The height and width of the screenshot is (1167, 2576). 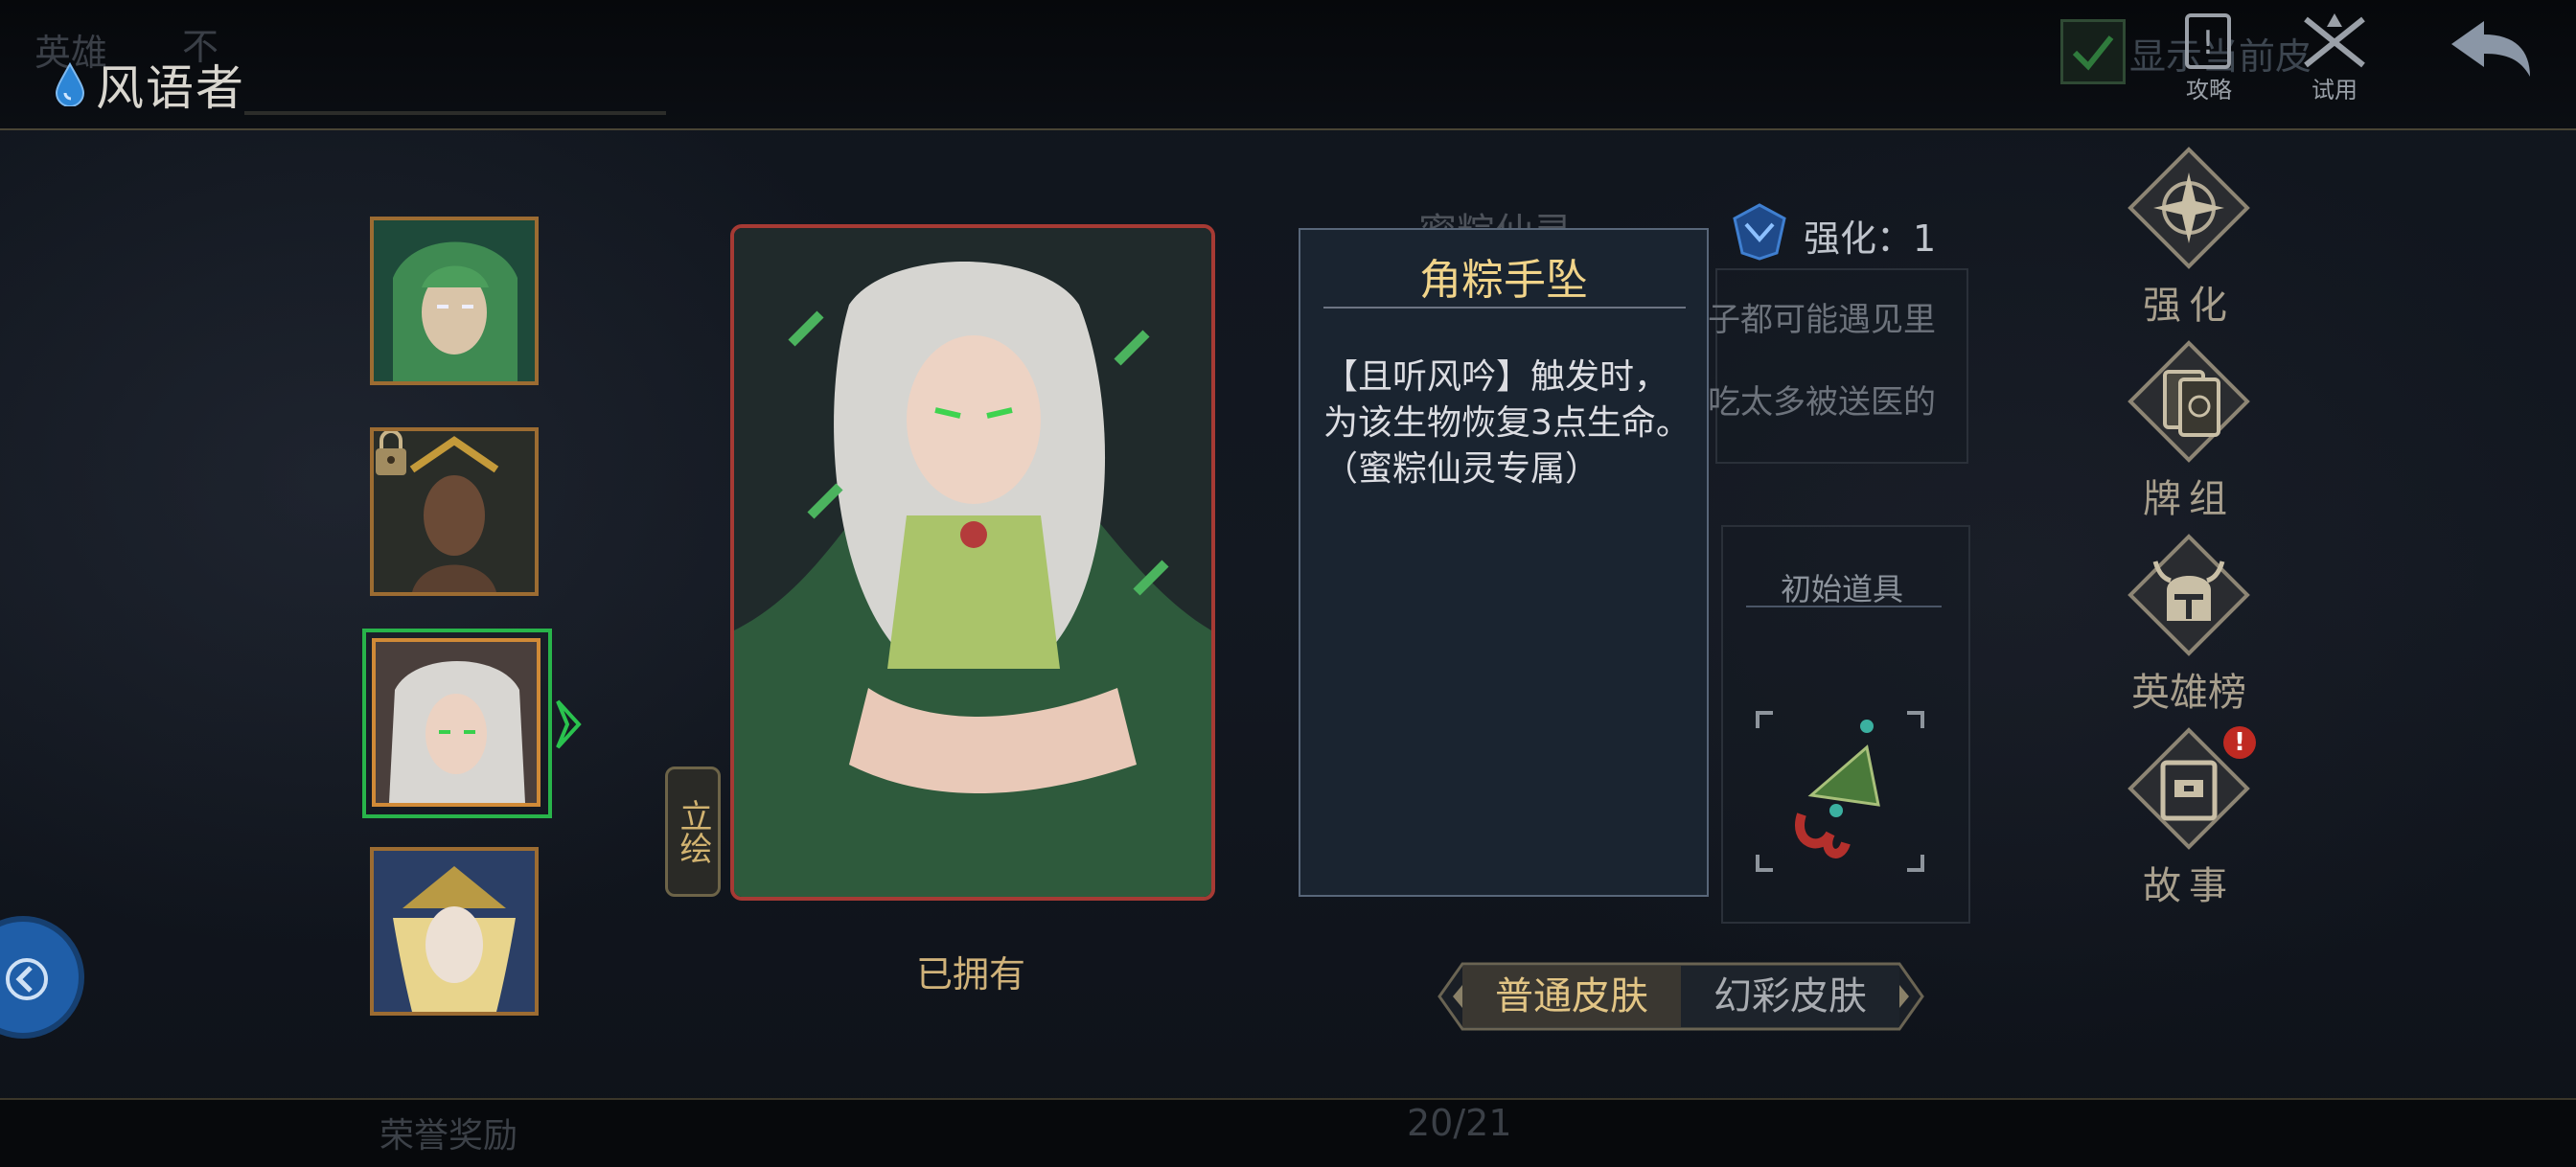 What do you see at coordinates (2335, 90) in the screenshot?
I see `trial-label: 试用` at bounding box center [2335, 90].